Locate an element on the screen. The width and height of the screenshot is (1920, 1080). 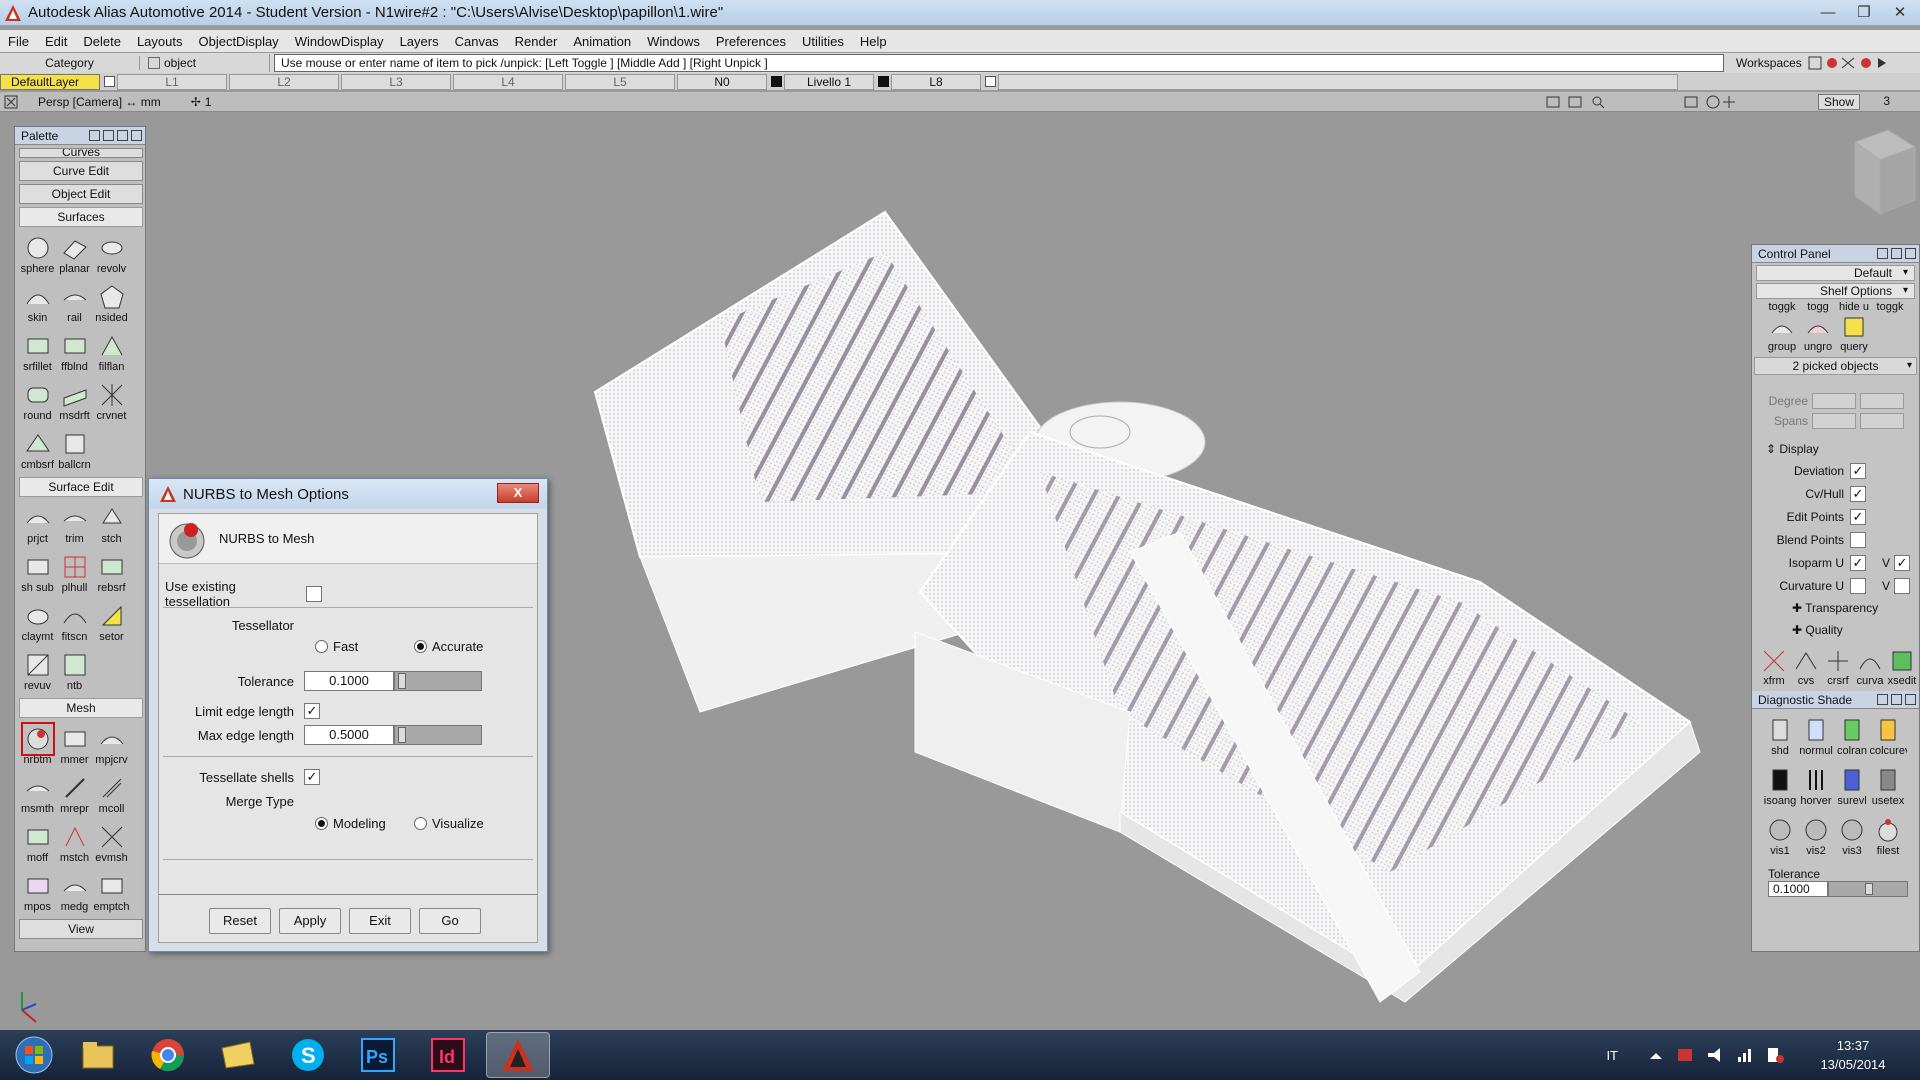
palette-options-icon is located at coordinates (94, 135).